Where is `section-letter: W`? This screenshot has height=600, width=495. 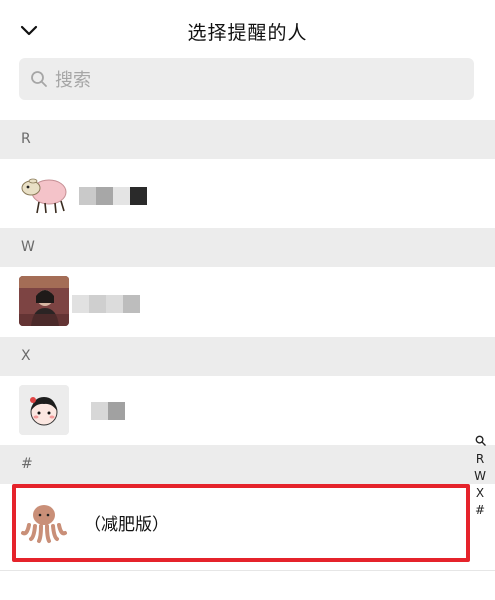
section-letter: W is located at coordinates (28, 247).